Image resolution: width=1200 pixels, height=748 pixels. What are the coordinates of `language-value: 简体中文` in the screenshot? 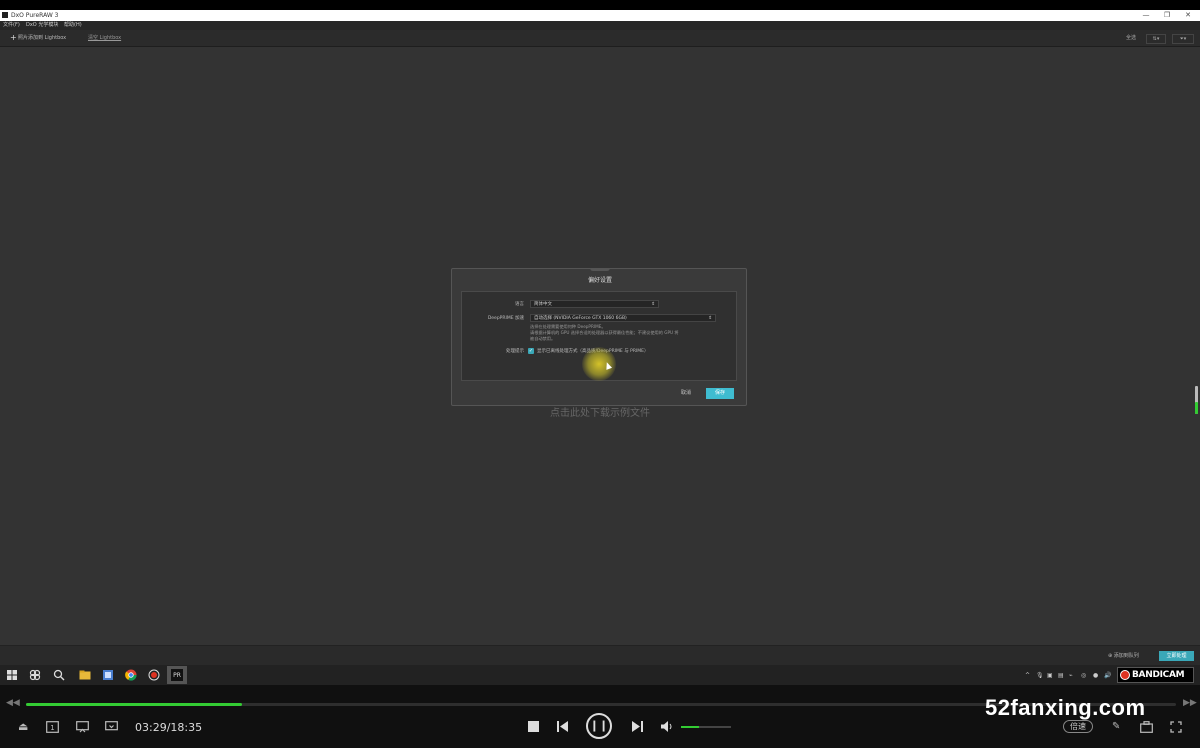 It's located at (543, 304).